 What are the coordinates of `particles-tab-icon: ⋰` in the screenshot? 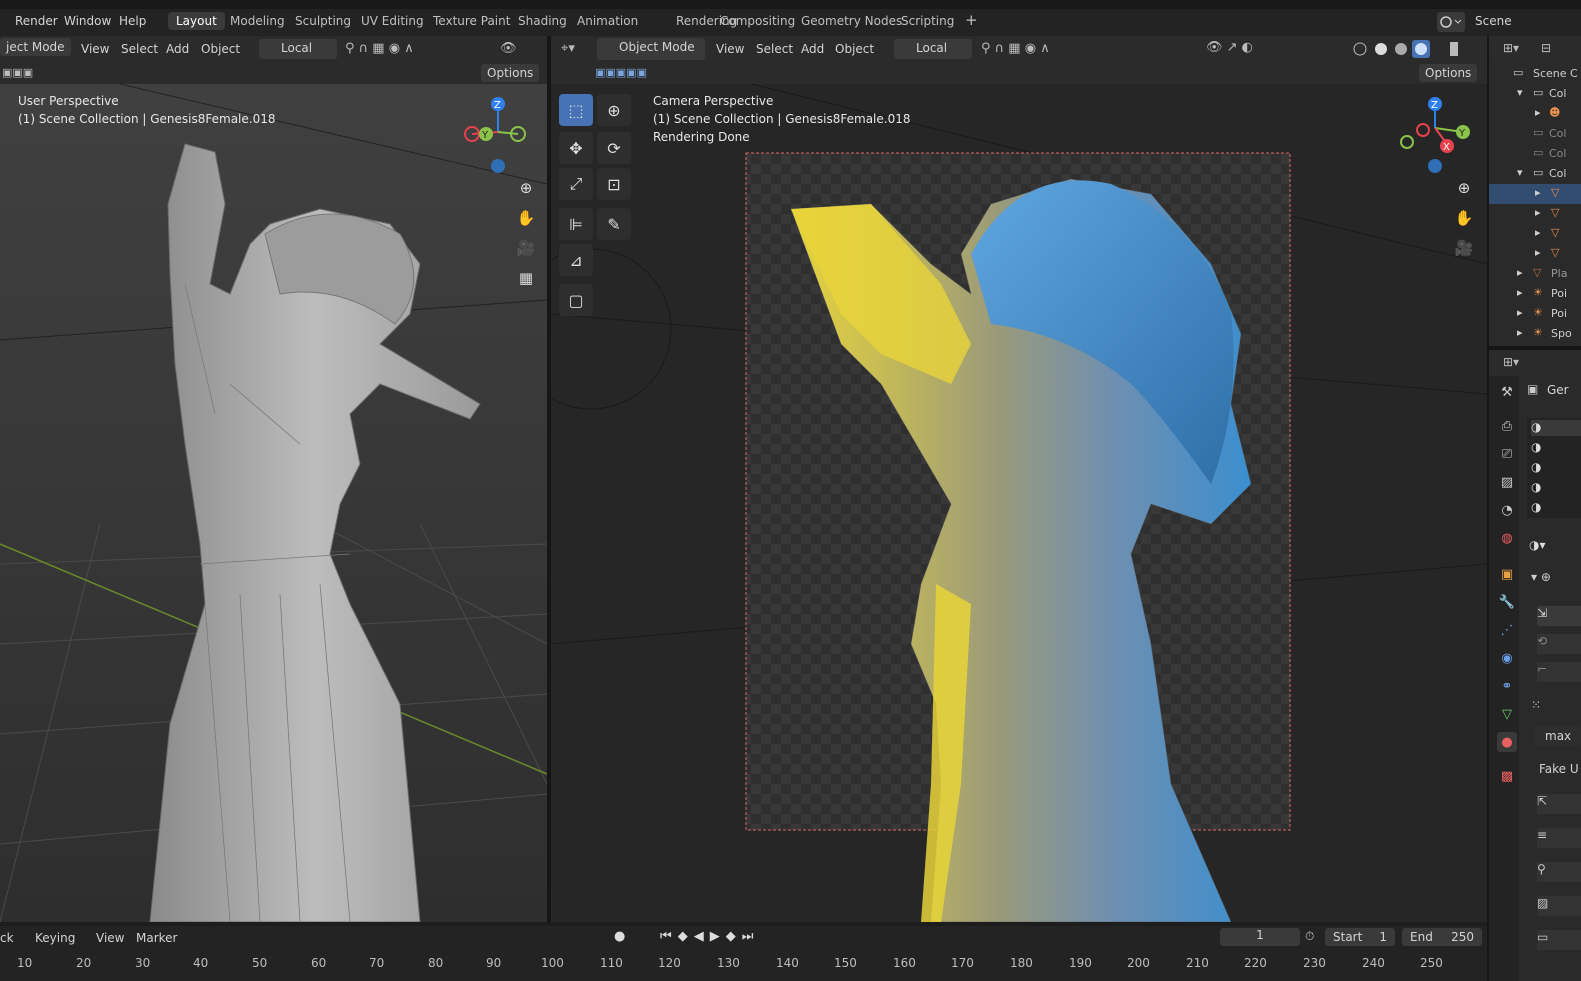 It's located at (1507, 630).